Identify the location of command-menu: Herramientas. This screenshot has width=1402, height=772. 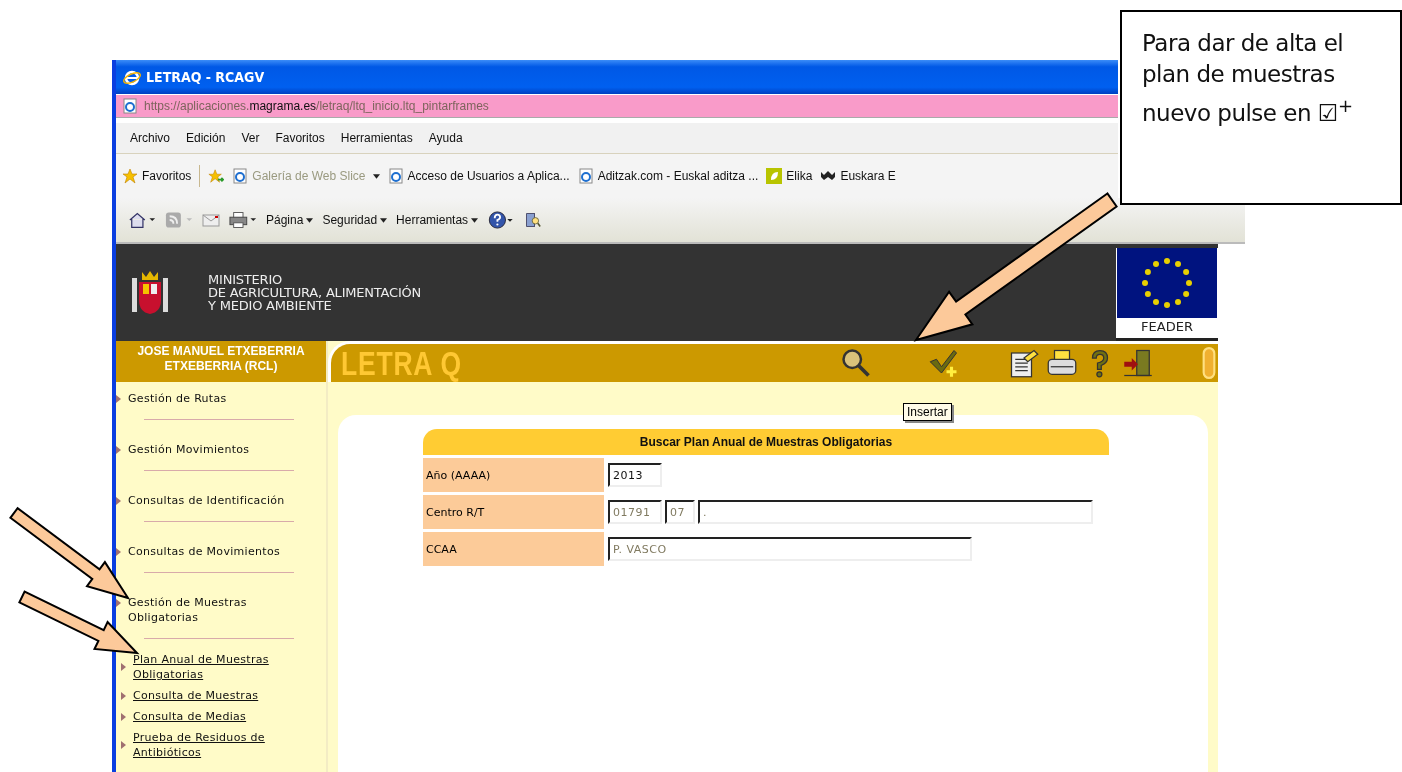
(437, 220).